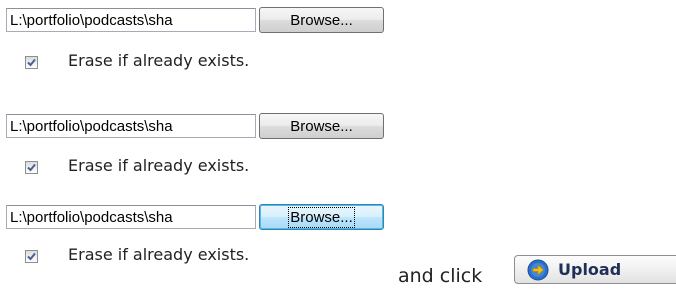 The width and height of the screenshot is (676, 289). Describe the element at coordinates (590, 269) in the screenshot. I see `upload-button-label: Upload` at that location.